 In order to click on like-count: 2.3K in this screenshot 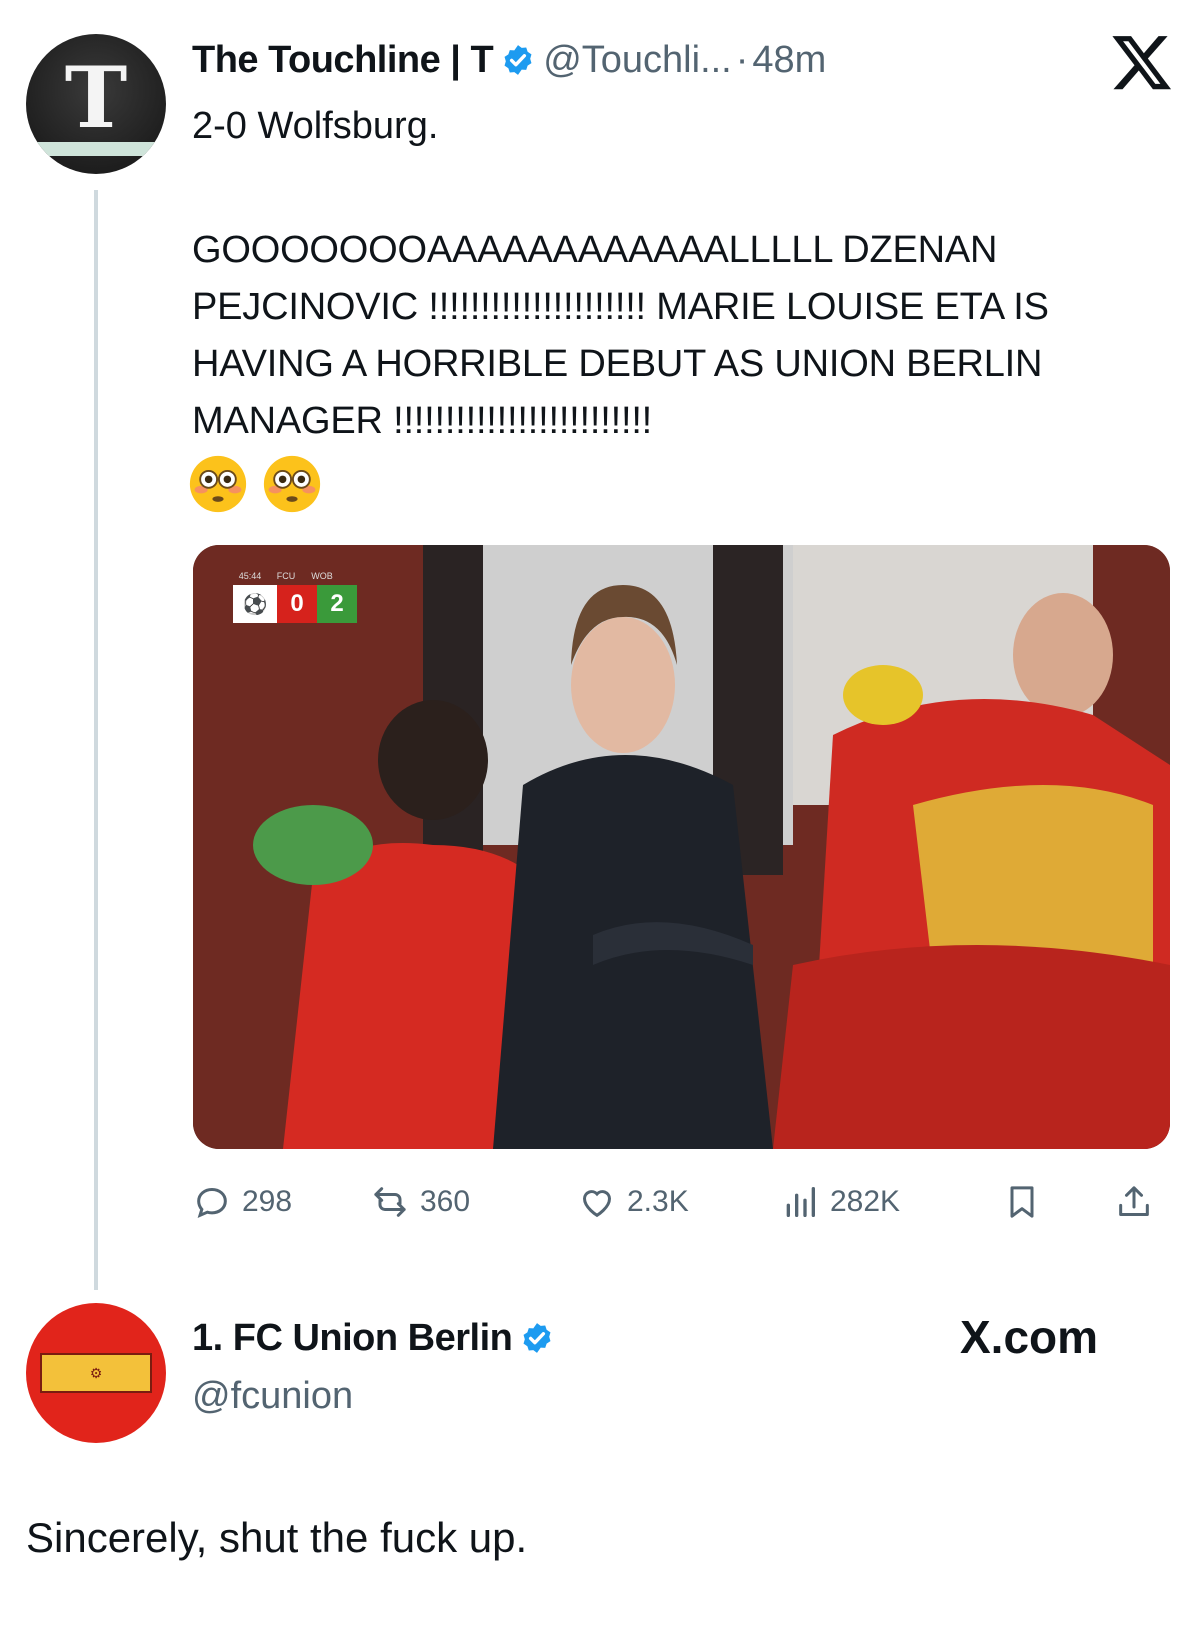, I will do `click(658, 1201)`.